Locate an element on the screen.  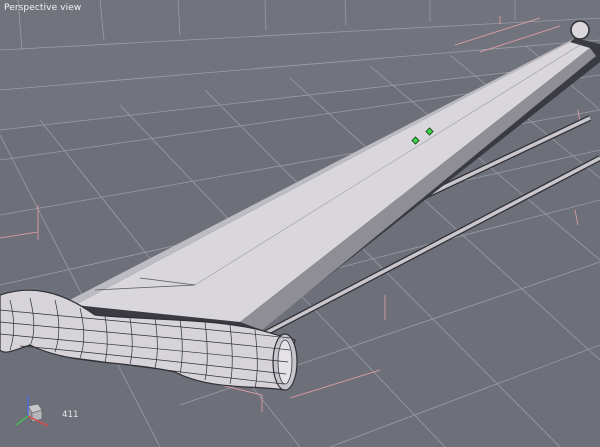
axis-gizmo-icon is located at coordinates (32, 411).